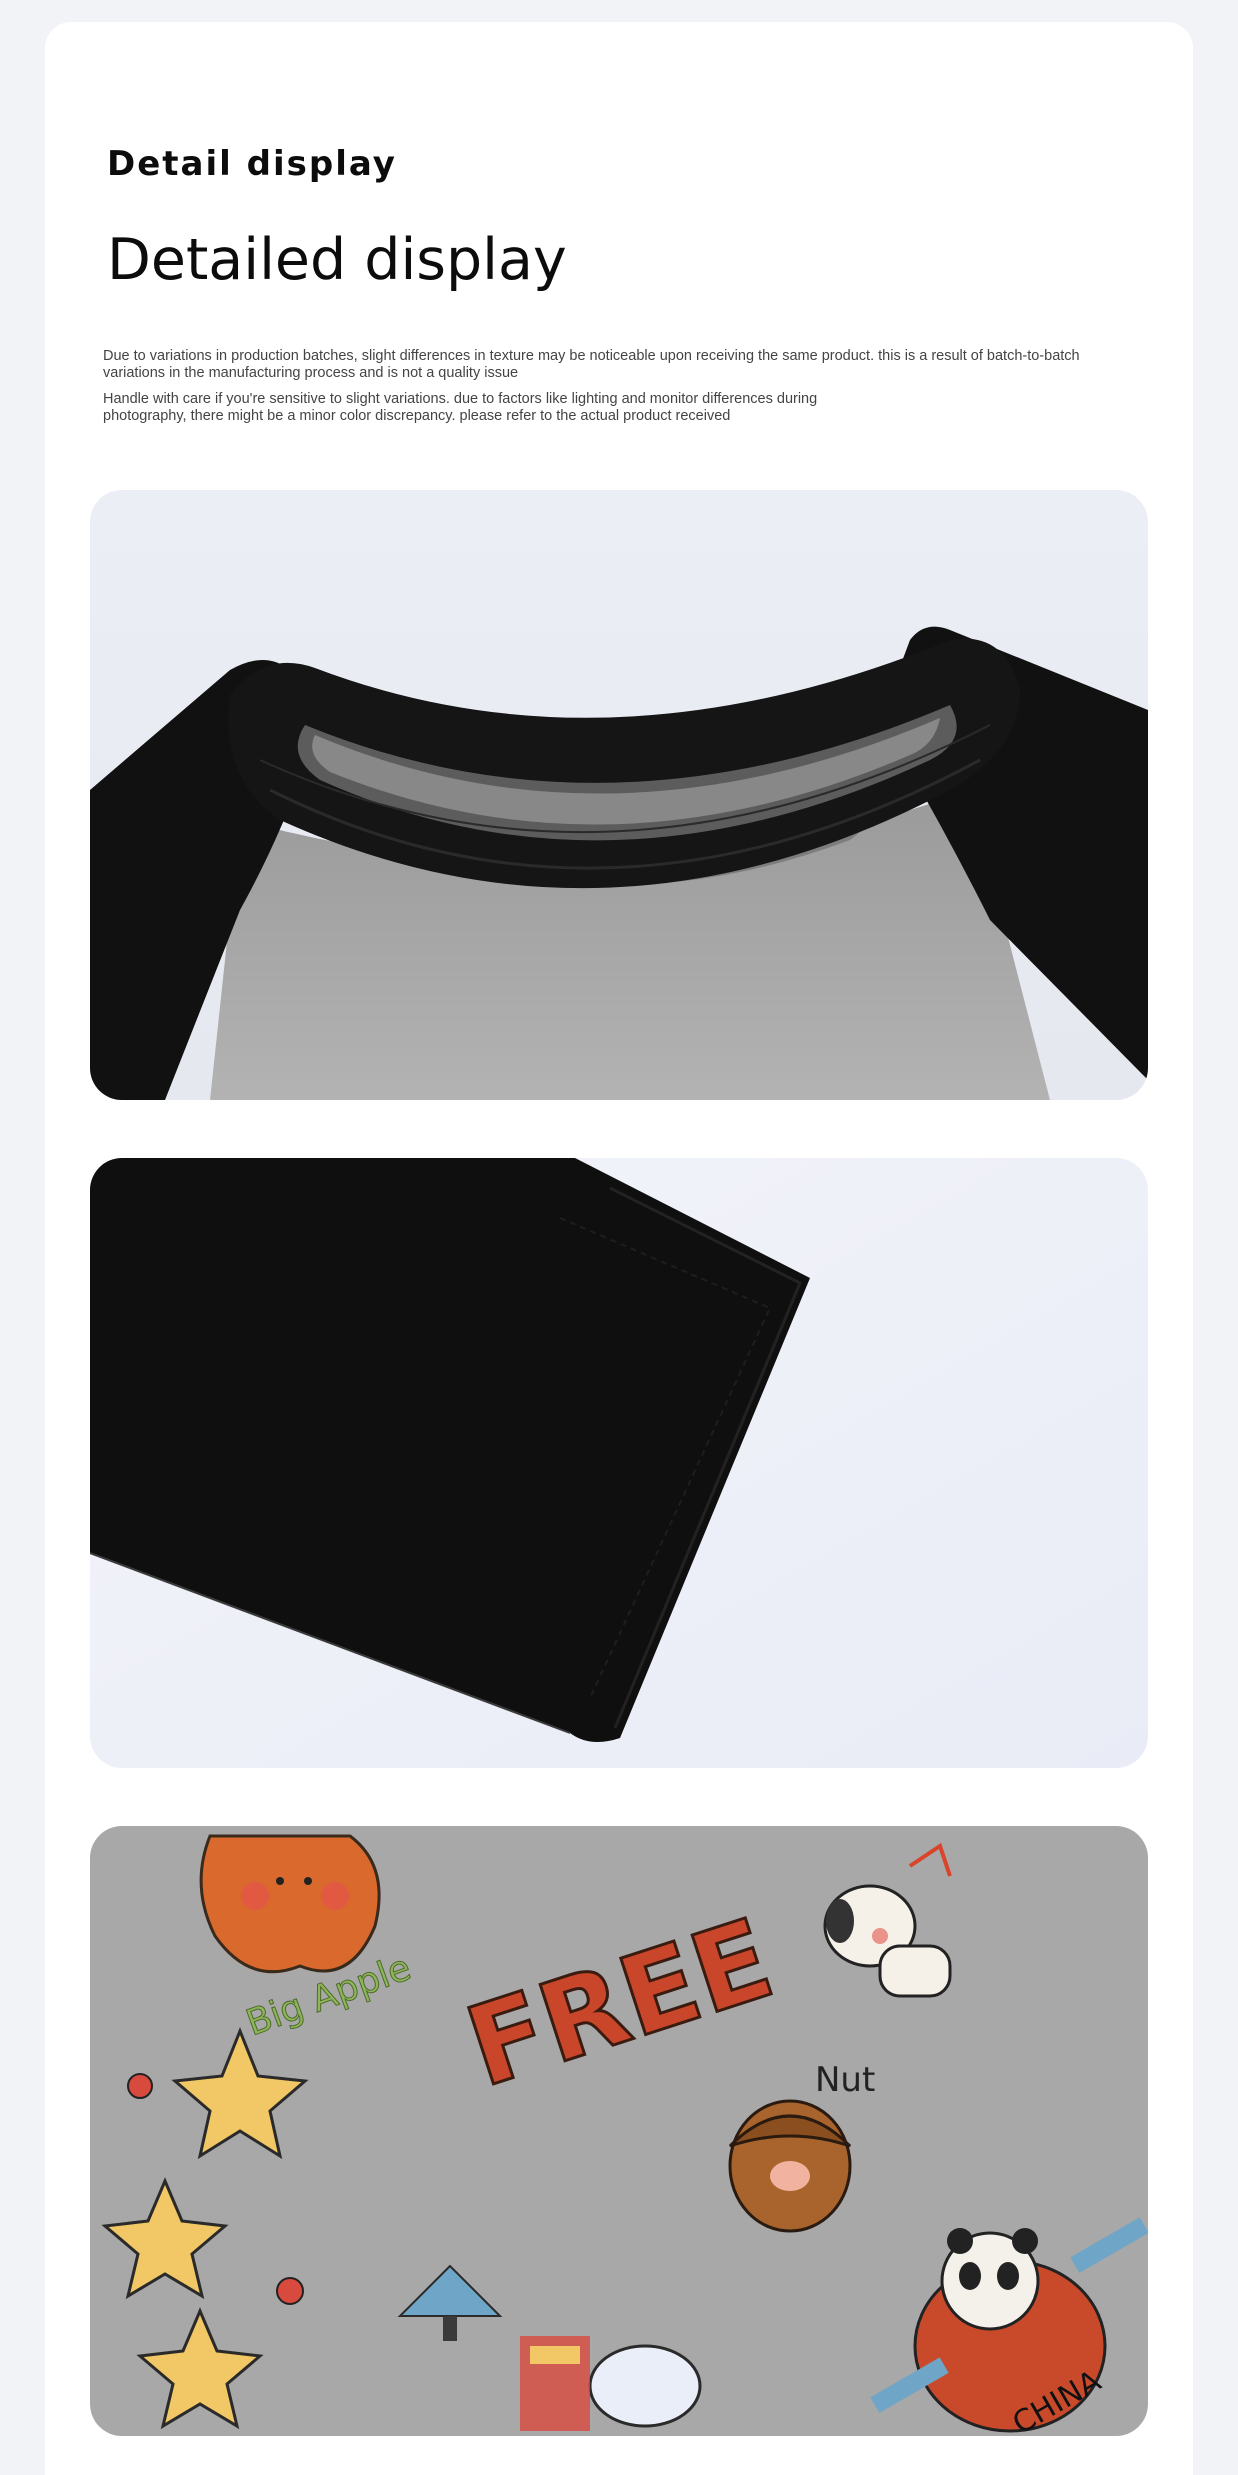 The image size is (1238, 2475). I want to click on acorn-illustration, so click(790, 2166).